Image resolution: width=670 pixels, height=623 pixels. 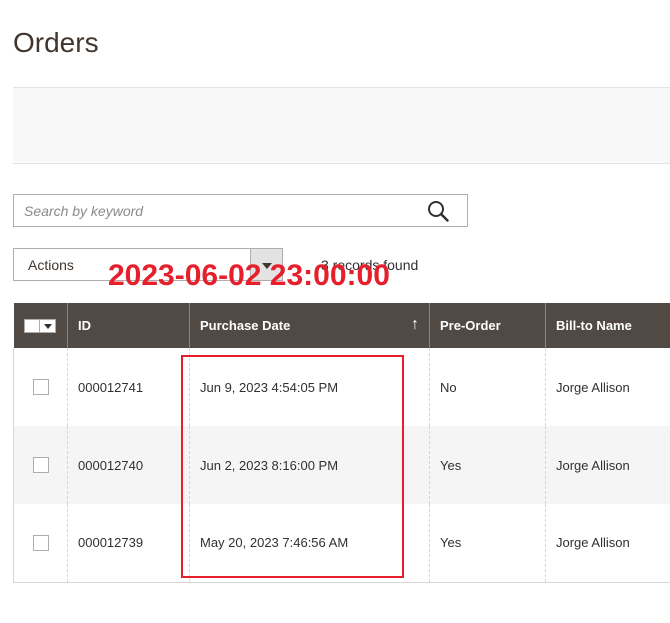 What do you see at coordinates (47, 327) in the screenshot?
I see `caret-down-icon` at bounding box center [47, 327].